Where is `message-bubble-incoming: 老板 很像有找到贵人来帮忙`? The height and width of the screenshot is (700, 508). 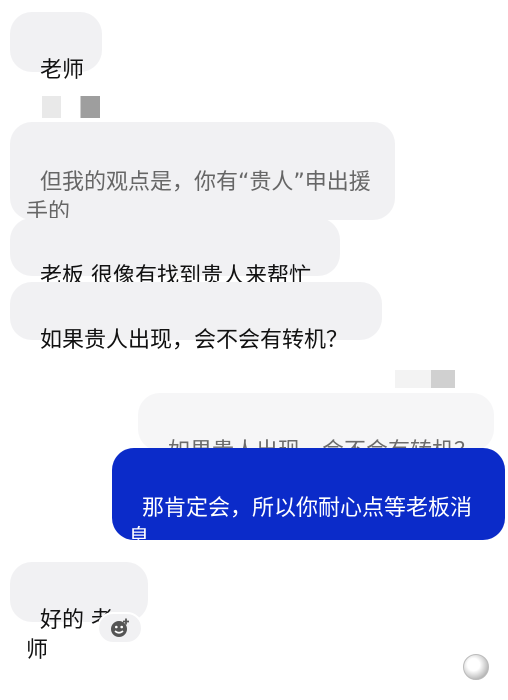
message-bubble-incoming: 老板 很像有找到贵人来帮忙 is located at coordinates (175, 253).